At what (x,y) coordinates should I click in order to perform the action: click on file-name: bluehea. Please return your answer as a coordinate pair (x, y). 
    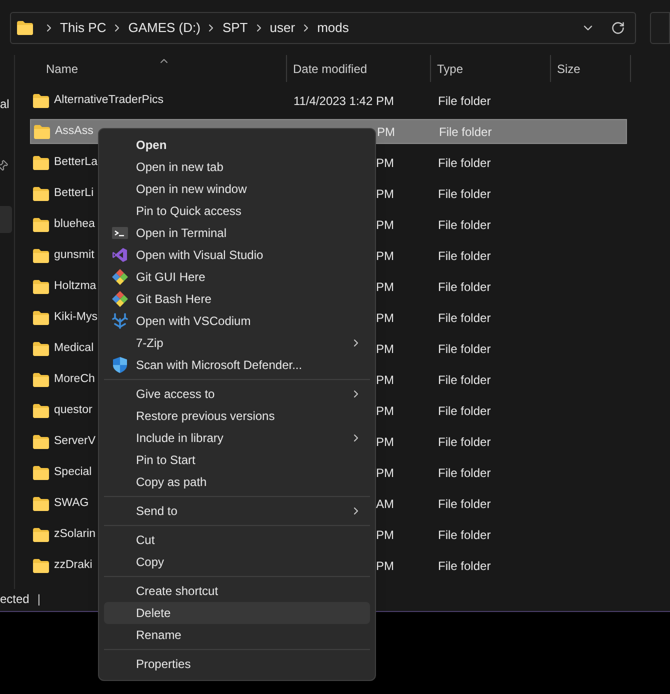
    Looking at the image, I should click on (74, 224).